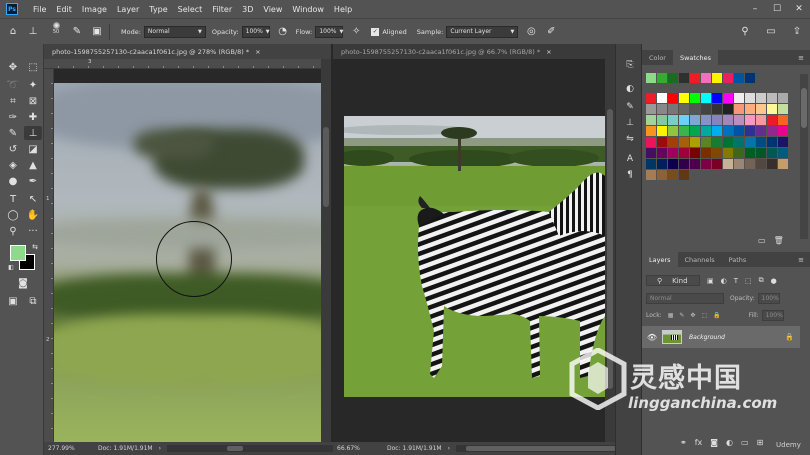  What do you see at coordinates (704, 315) in the screenshot?
I see `lock-artboard-icon: ⬚` at bounding box center [704, 315].